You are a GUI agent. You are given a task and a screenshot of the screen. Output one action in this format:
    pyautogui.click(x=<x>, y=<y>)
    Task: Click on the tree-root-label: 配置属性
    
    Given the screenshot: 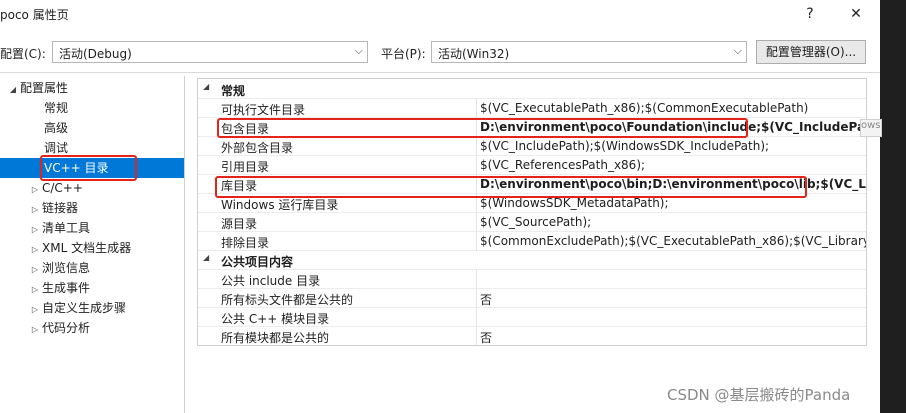 What is the action you would take?
    pyautogui.click(x=44, y=88)
    